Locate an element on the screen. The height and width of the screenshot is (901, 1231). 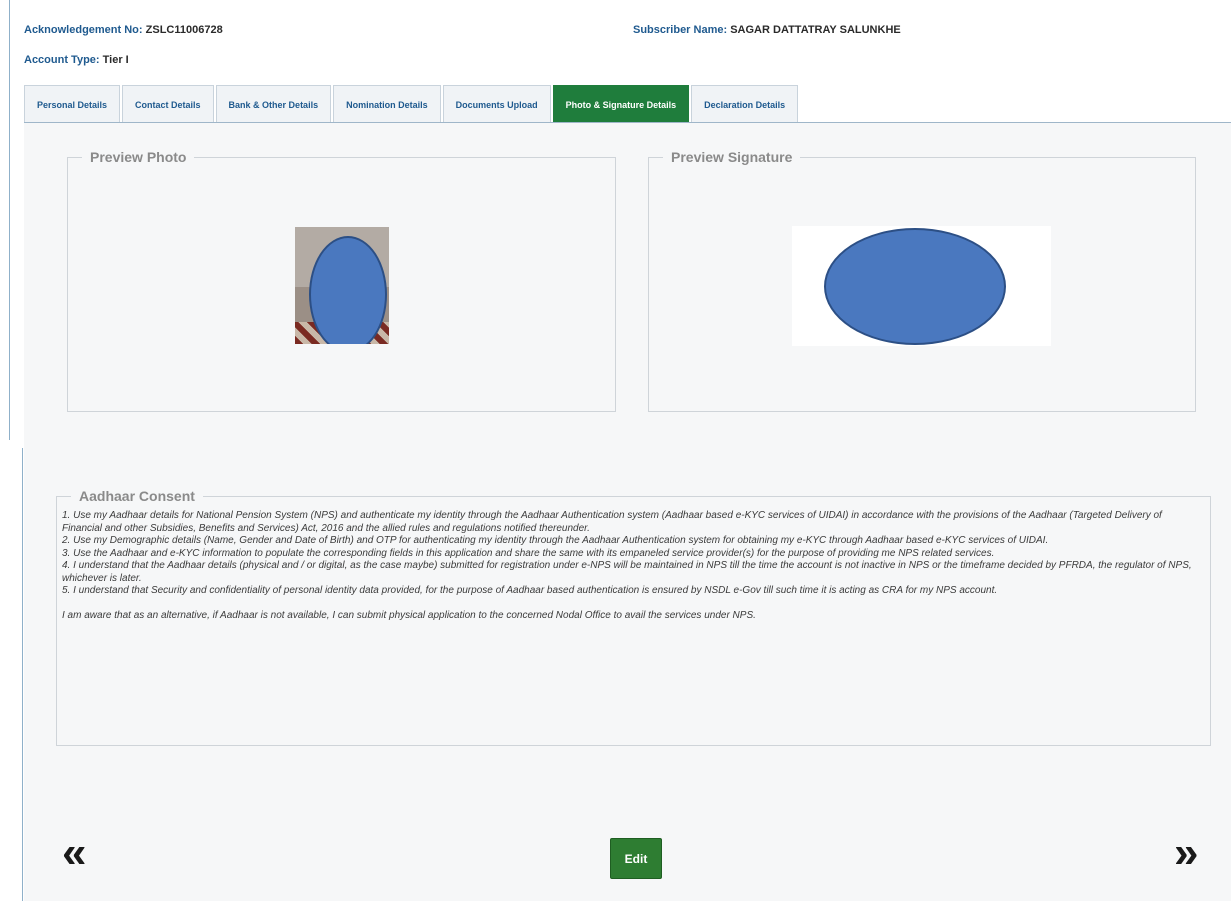
left-border-line is located at coordinates (9, 220).